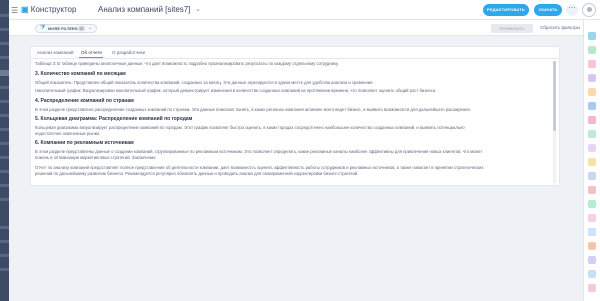 Image resolution: width=600 pixels, height=301 pixels. Describe the element at coordinates (506, 10) in the screenshot. I see `edit-button: РЕДАКТИРОВАТЬ` at that location.